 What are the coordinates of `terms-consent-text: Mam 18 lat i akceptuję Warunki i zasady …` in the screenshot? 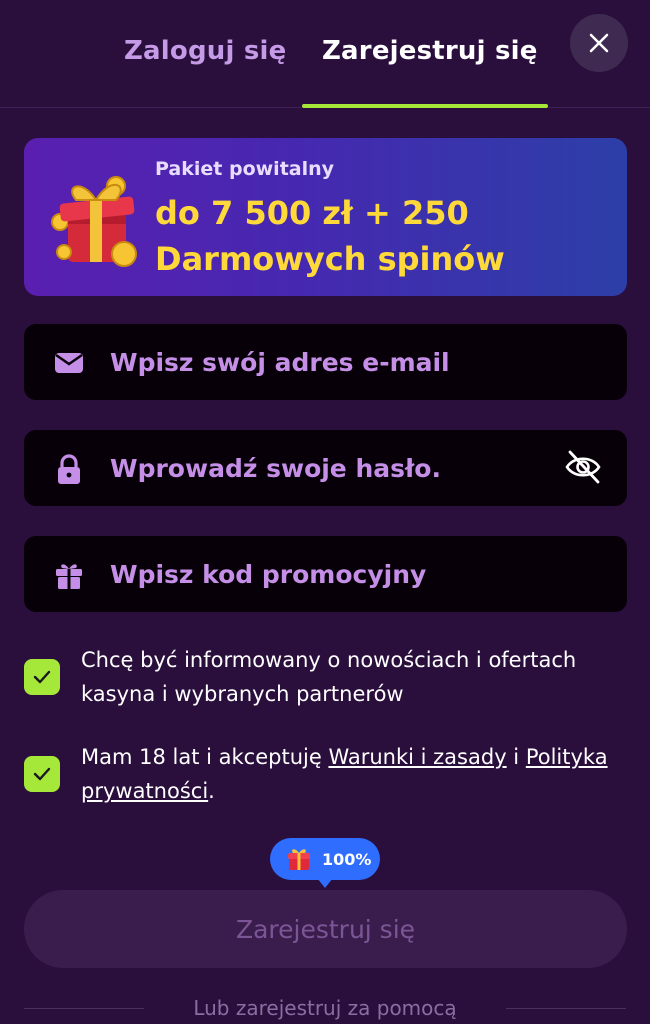 It's located at (353, 774).